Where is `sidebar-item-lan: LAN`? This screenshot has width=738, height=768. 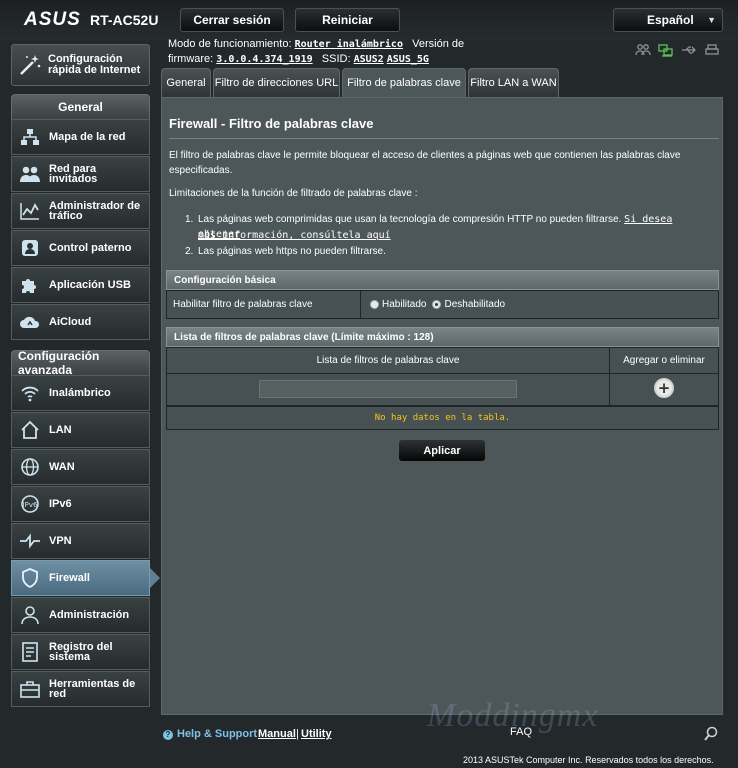 sidebar-item-lan: LAN is located at coordinates (80, 430).